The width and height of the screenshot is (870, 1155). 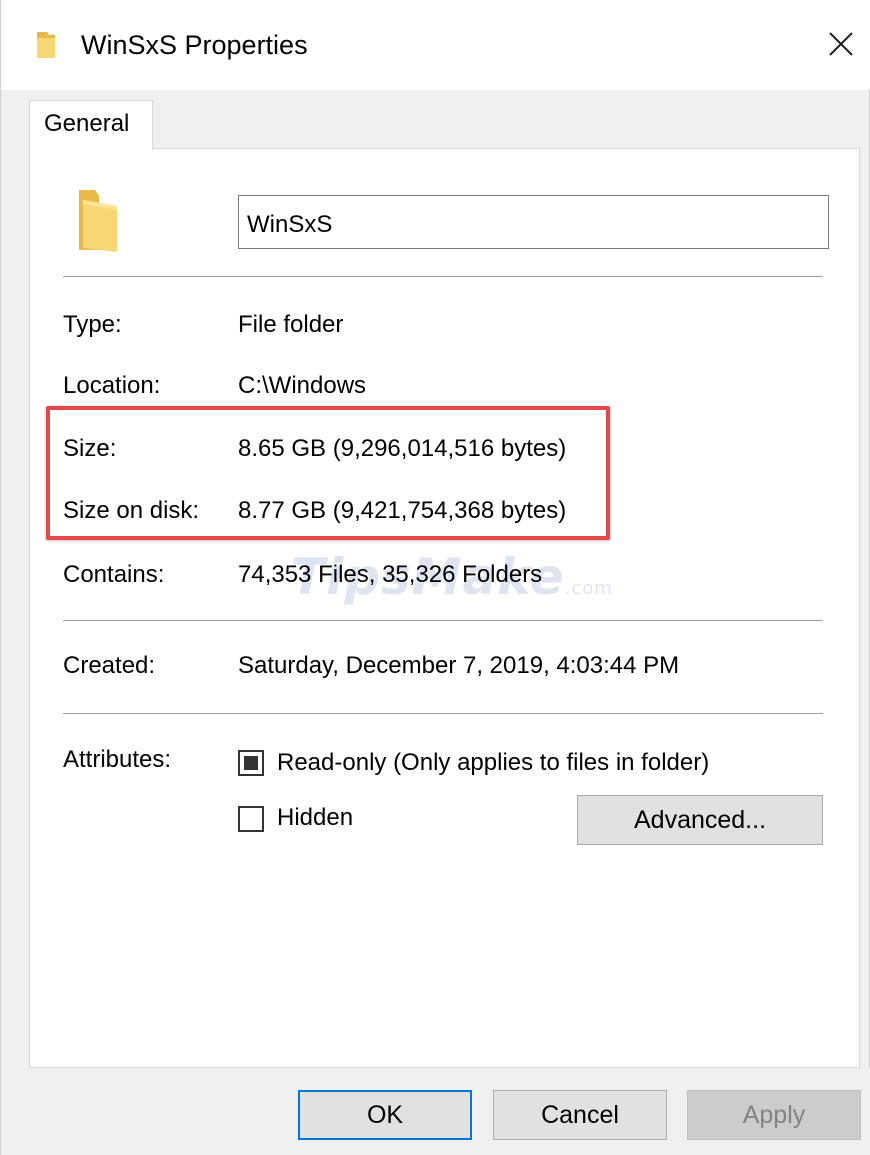 What do you see at coordinates (112, 385) in the screenshot?
I see `location-label: Location:` at bounding box center [112, 385].